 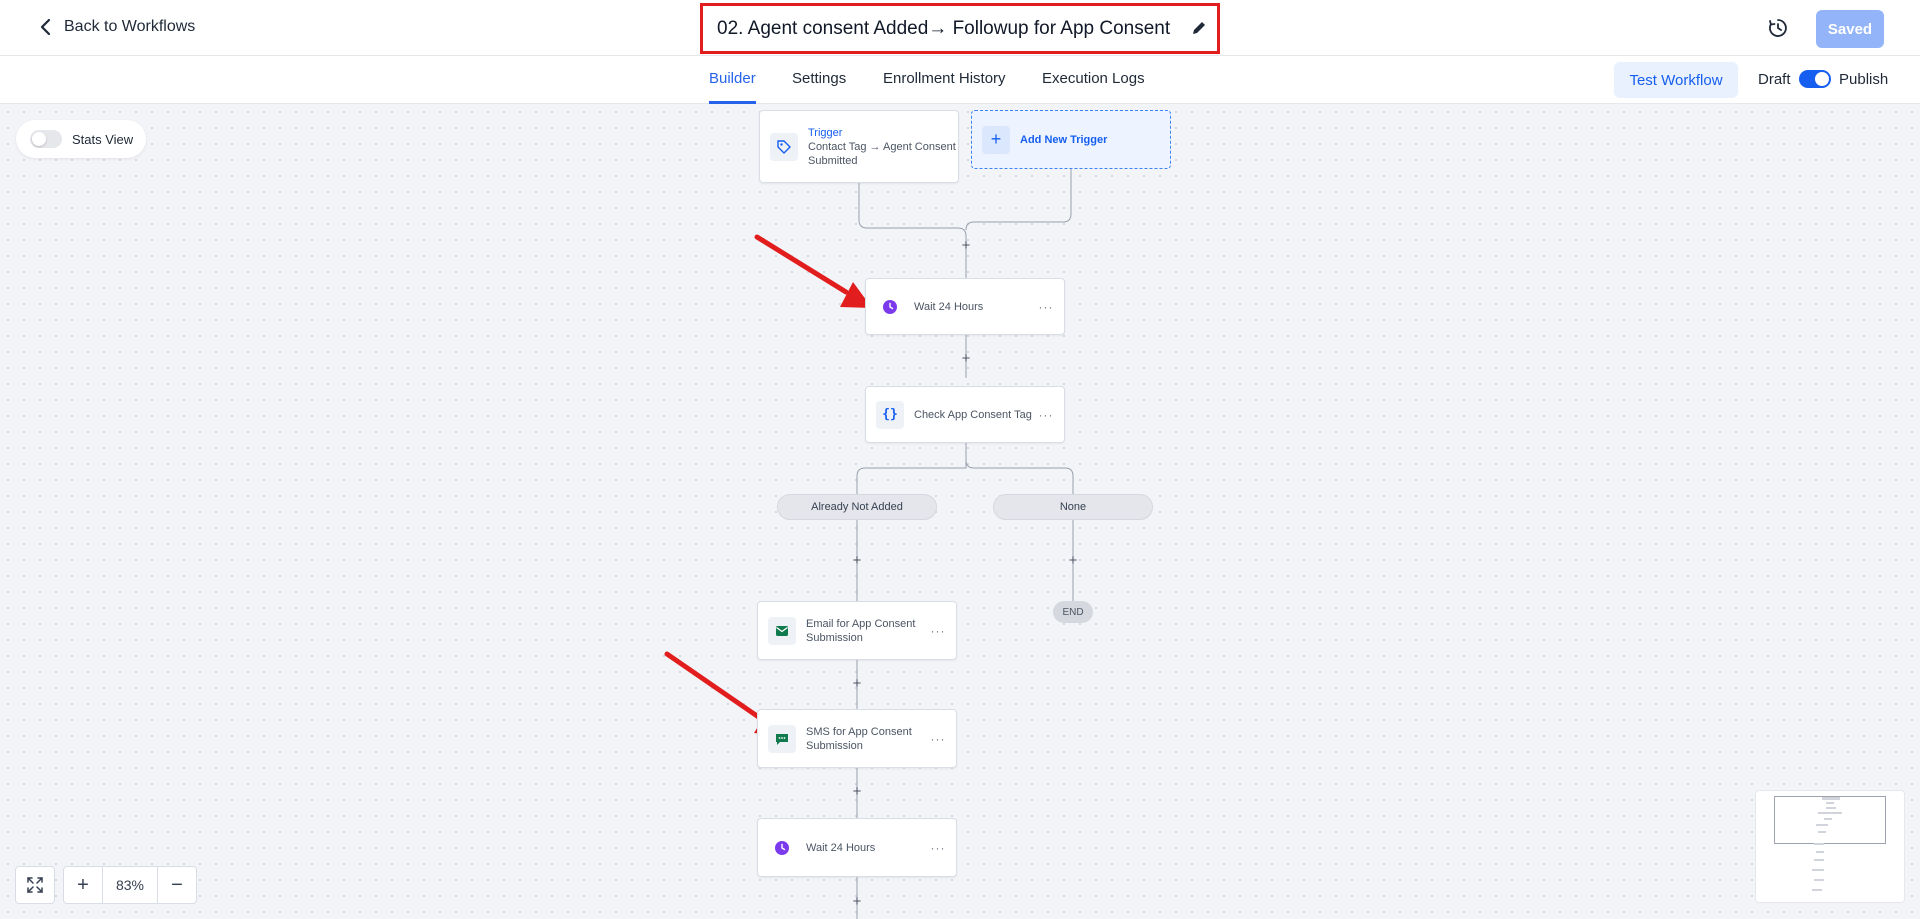 I want to click on tab-builder: Builder, so click(x=732, y=78).